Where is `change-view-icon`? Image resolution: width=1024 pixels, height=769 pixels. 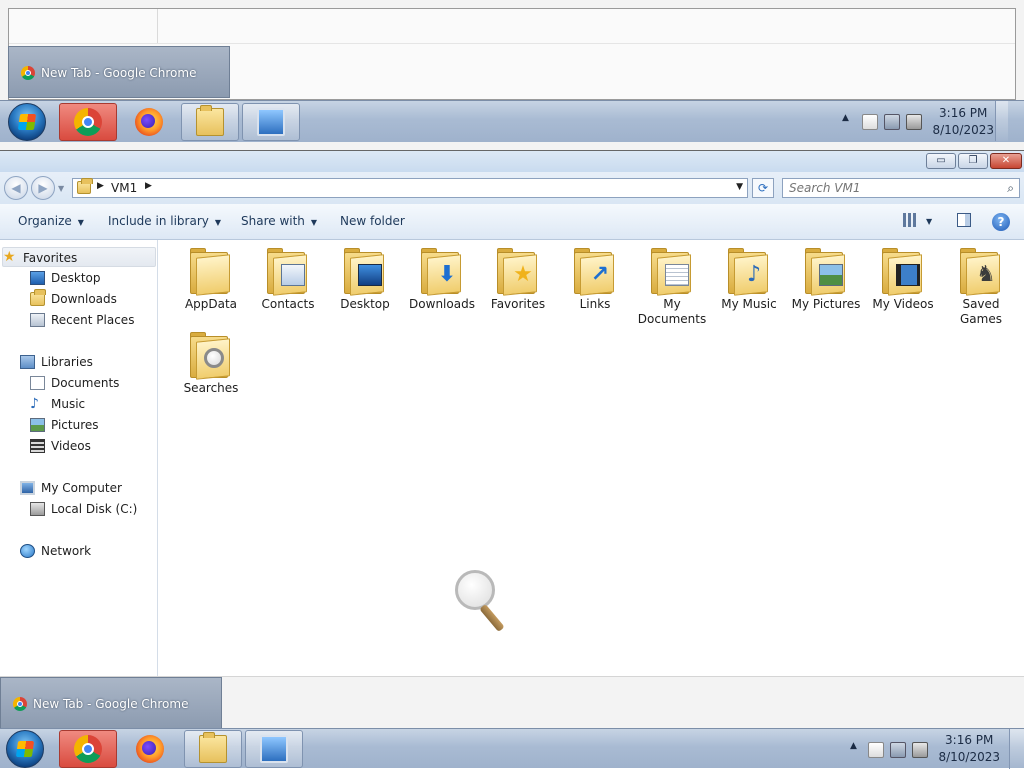
change-view-icon is located at coordinates (910, 220).